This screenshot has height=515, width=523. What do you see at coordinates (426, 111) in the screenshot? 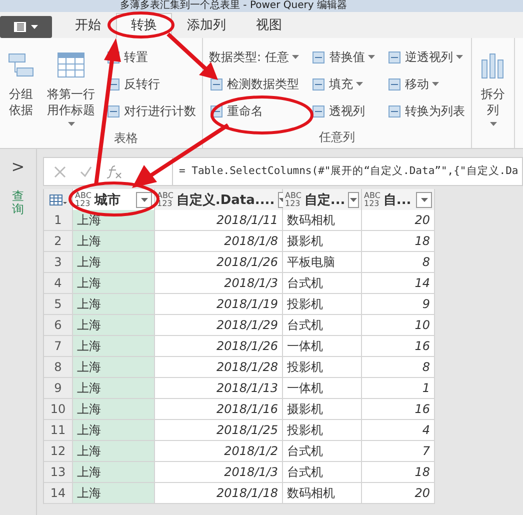
I see `ribbon-button: 转换为列表` at bounding box center [426, 111].